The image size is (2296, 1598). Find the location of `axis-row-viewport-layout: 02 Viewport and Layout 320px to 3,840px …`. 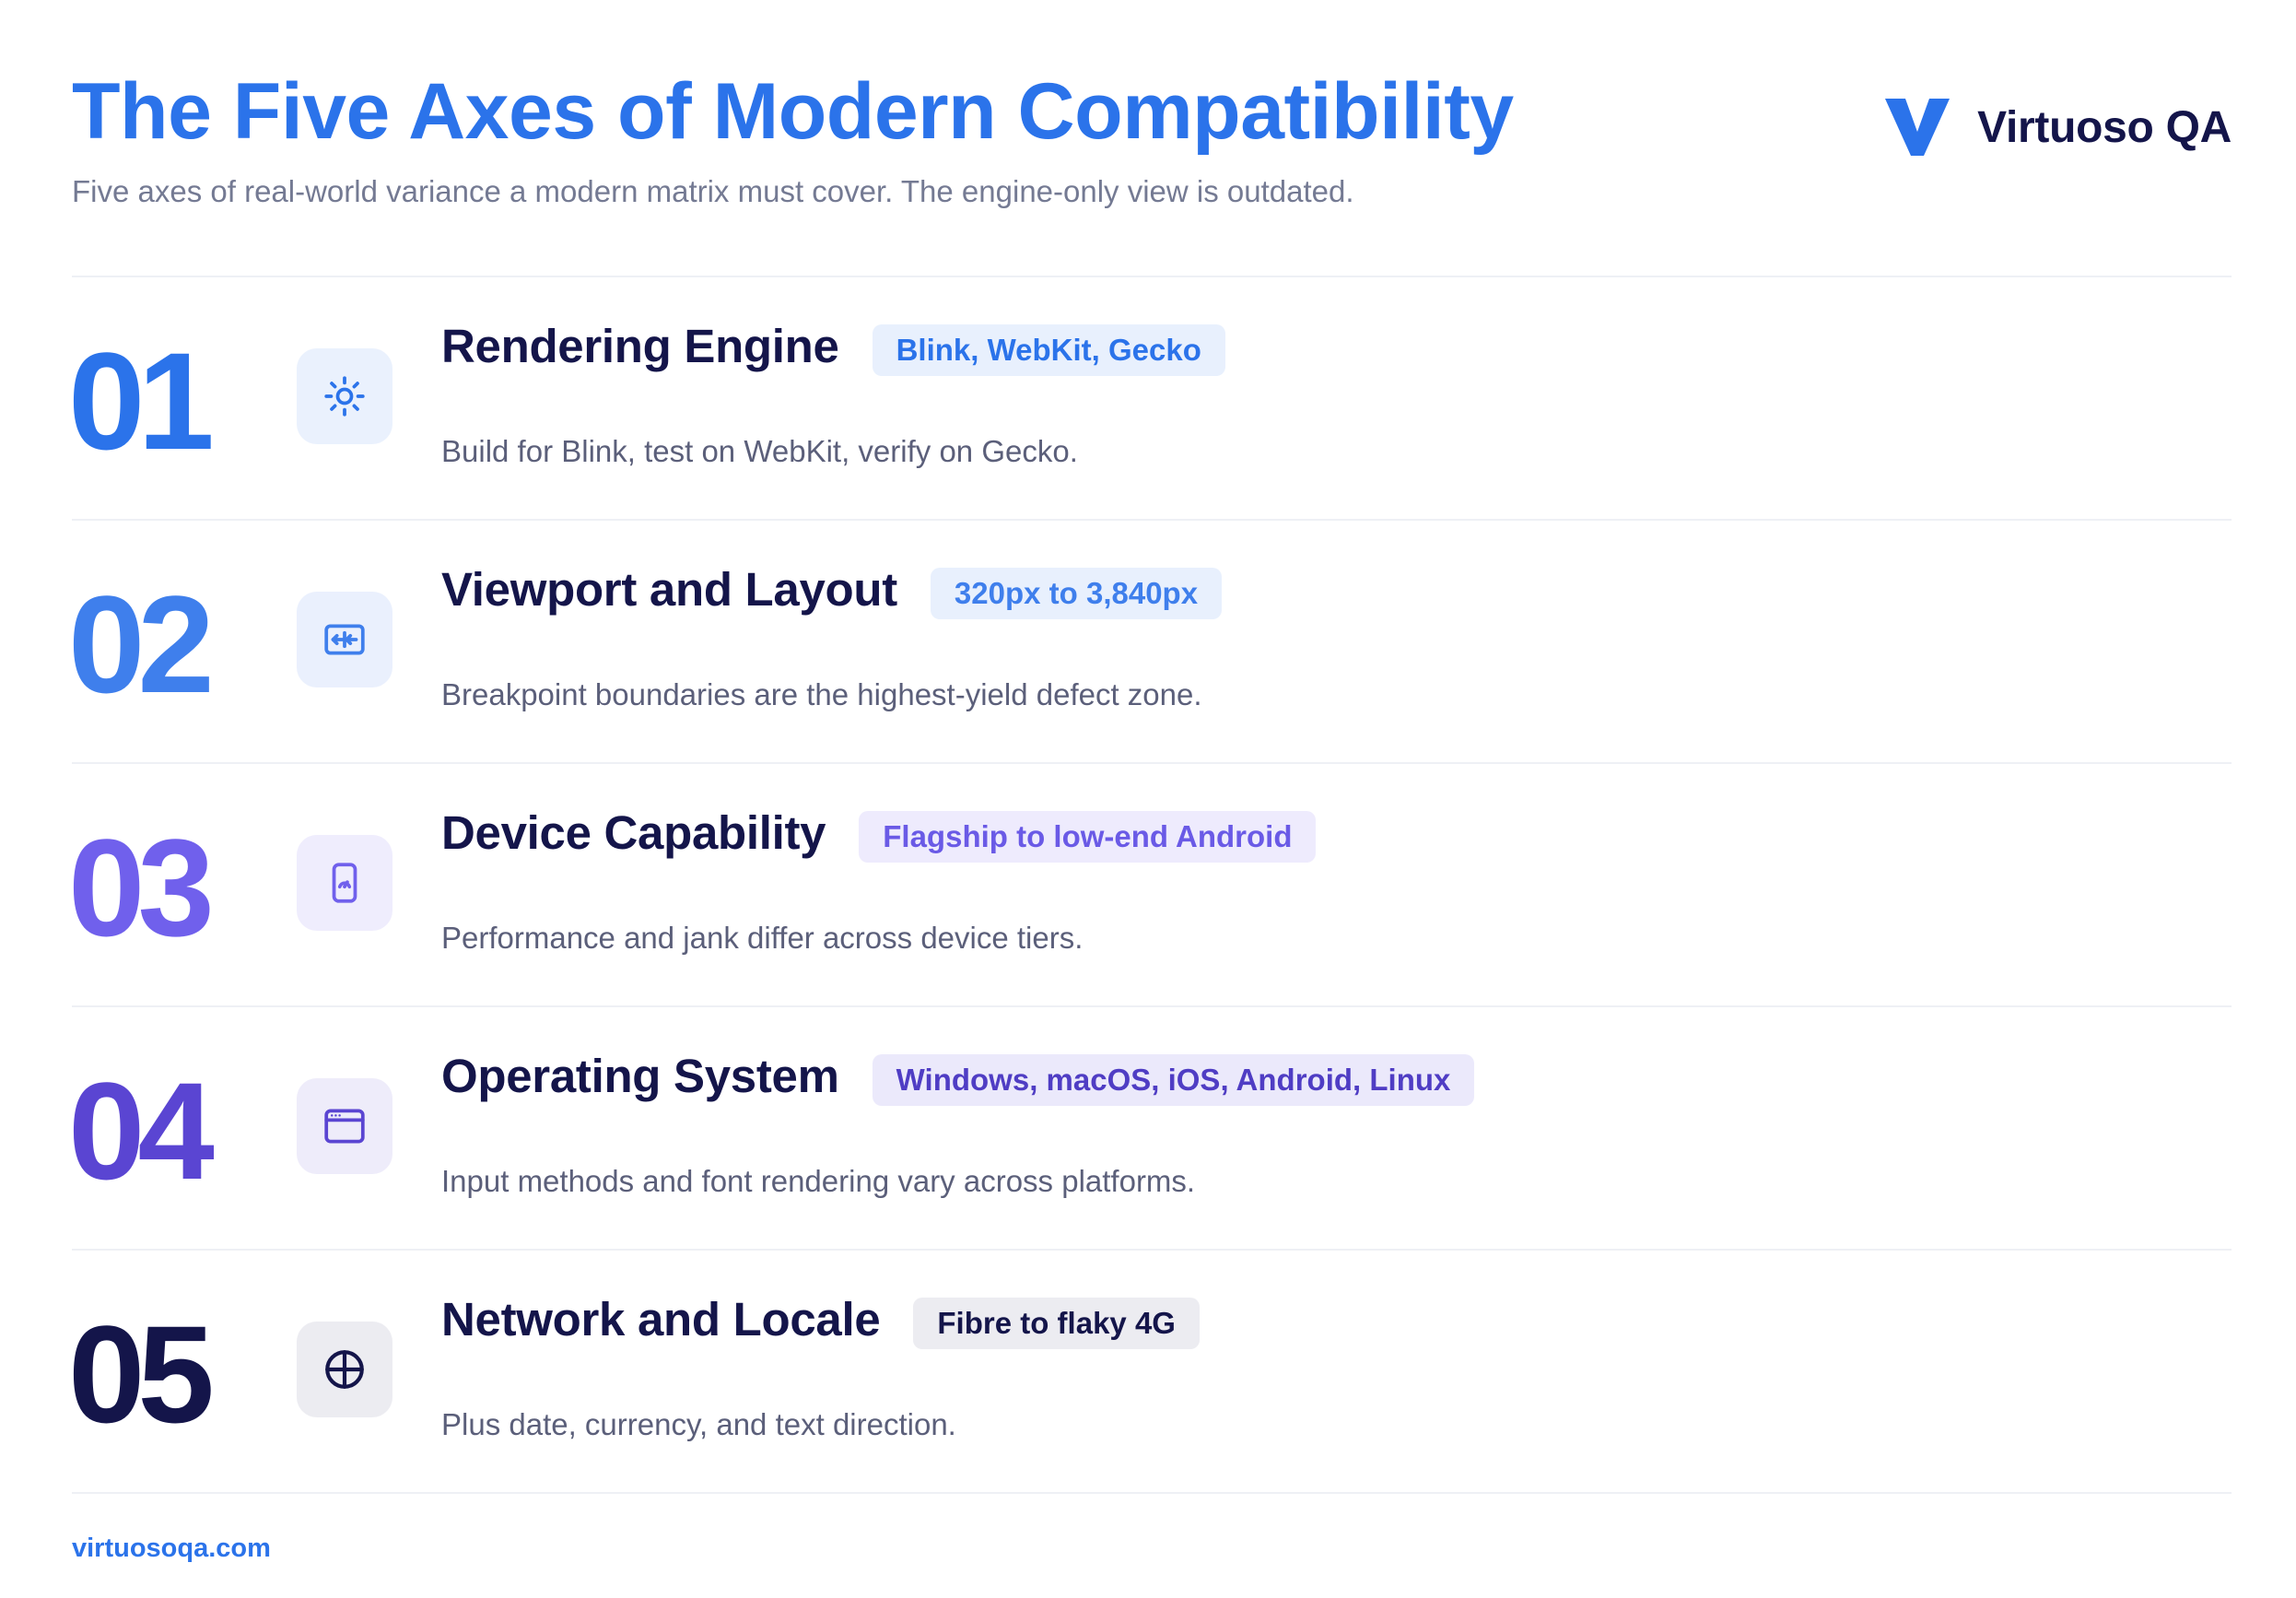

axis-row-viewport-layout: 02 Viewport and Layout 320px to 3,840px … is located at coordinates (1150, 641).